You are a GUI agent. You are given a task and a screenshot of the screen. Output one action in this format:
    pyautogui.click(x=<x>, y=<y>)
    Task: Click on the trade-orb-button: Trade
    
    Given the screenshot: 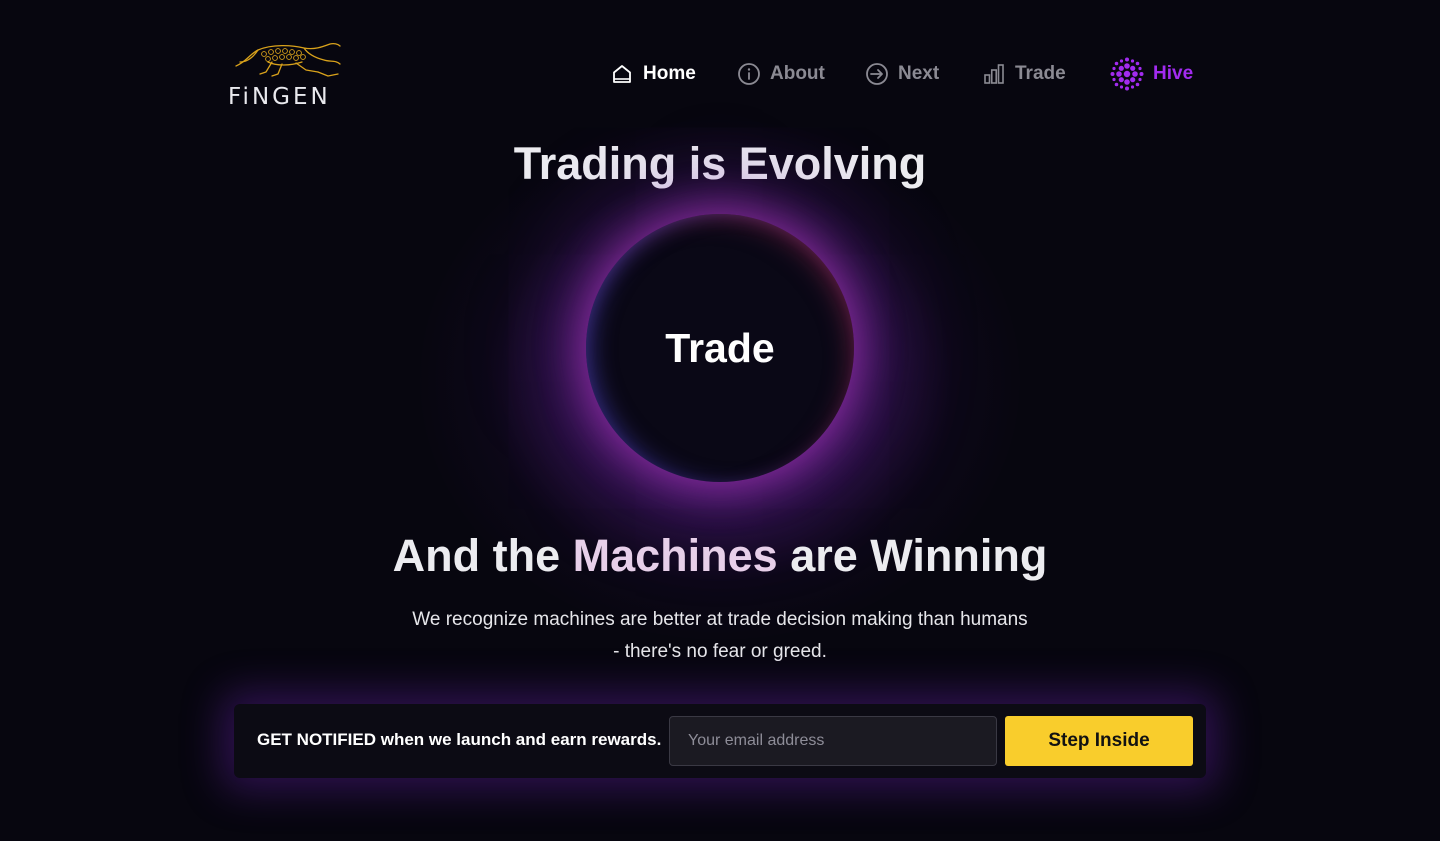 What is the action you would take?
    pyautogui.click(x=720, y=348)
    